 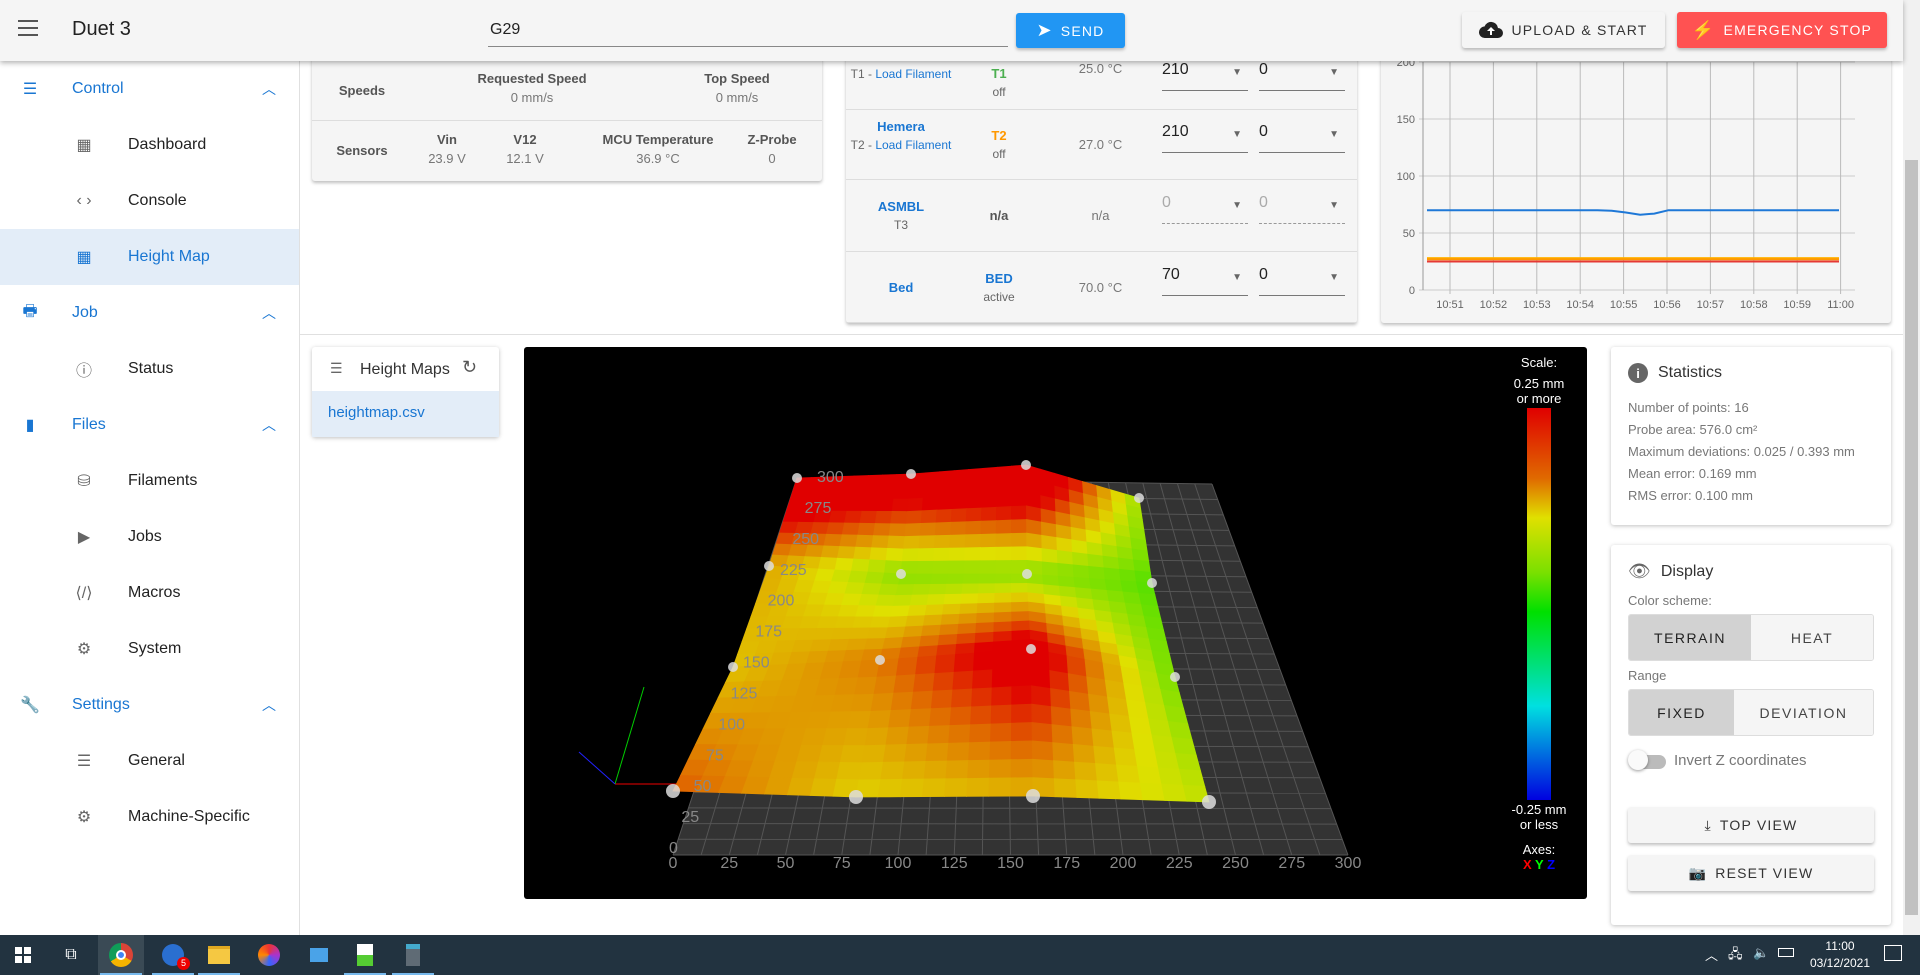 What do you see at coordinates (149, 593) in the screenshot?
I see `sidebar-item-macros: ⟨/⟩ Macros` at bounding box center [149, 593].